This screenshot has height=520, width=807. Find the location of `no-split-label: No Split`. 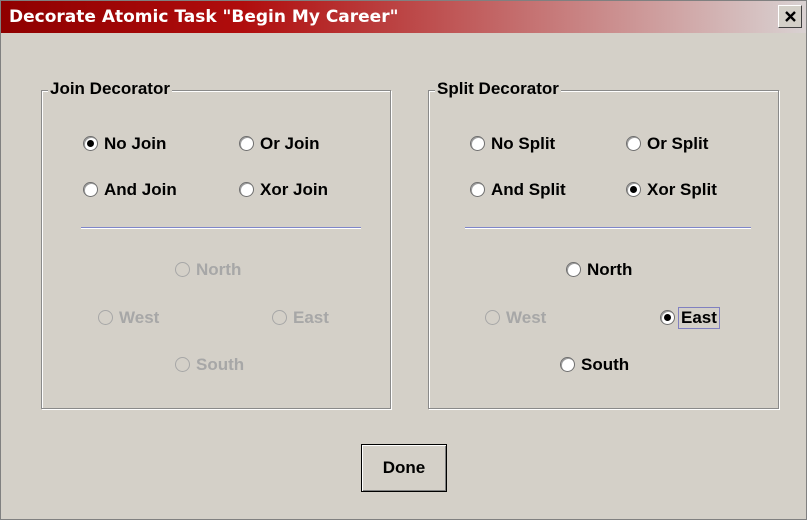

no-split-label: No Split is located at coordinates (523, 143).